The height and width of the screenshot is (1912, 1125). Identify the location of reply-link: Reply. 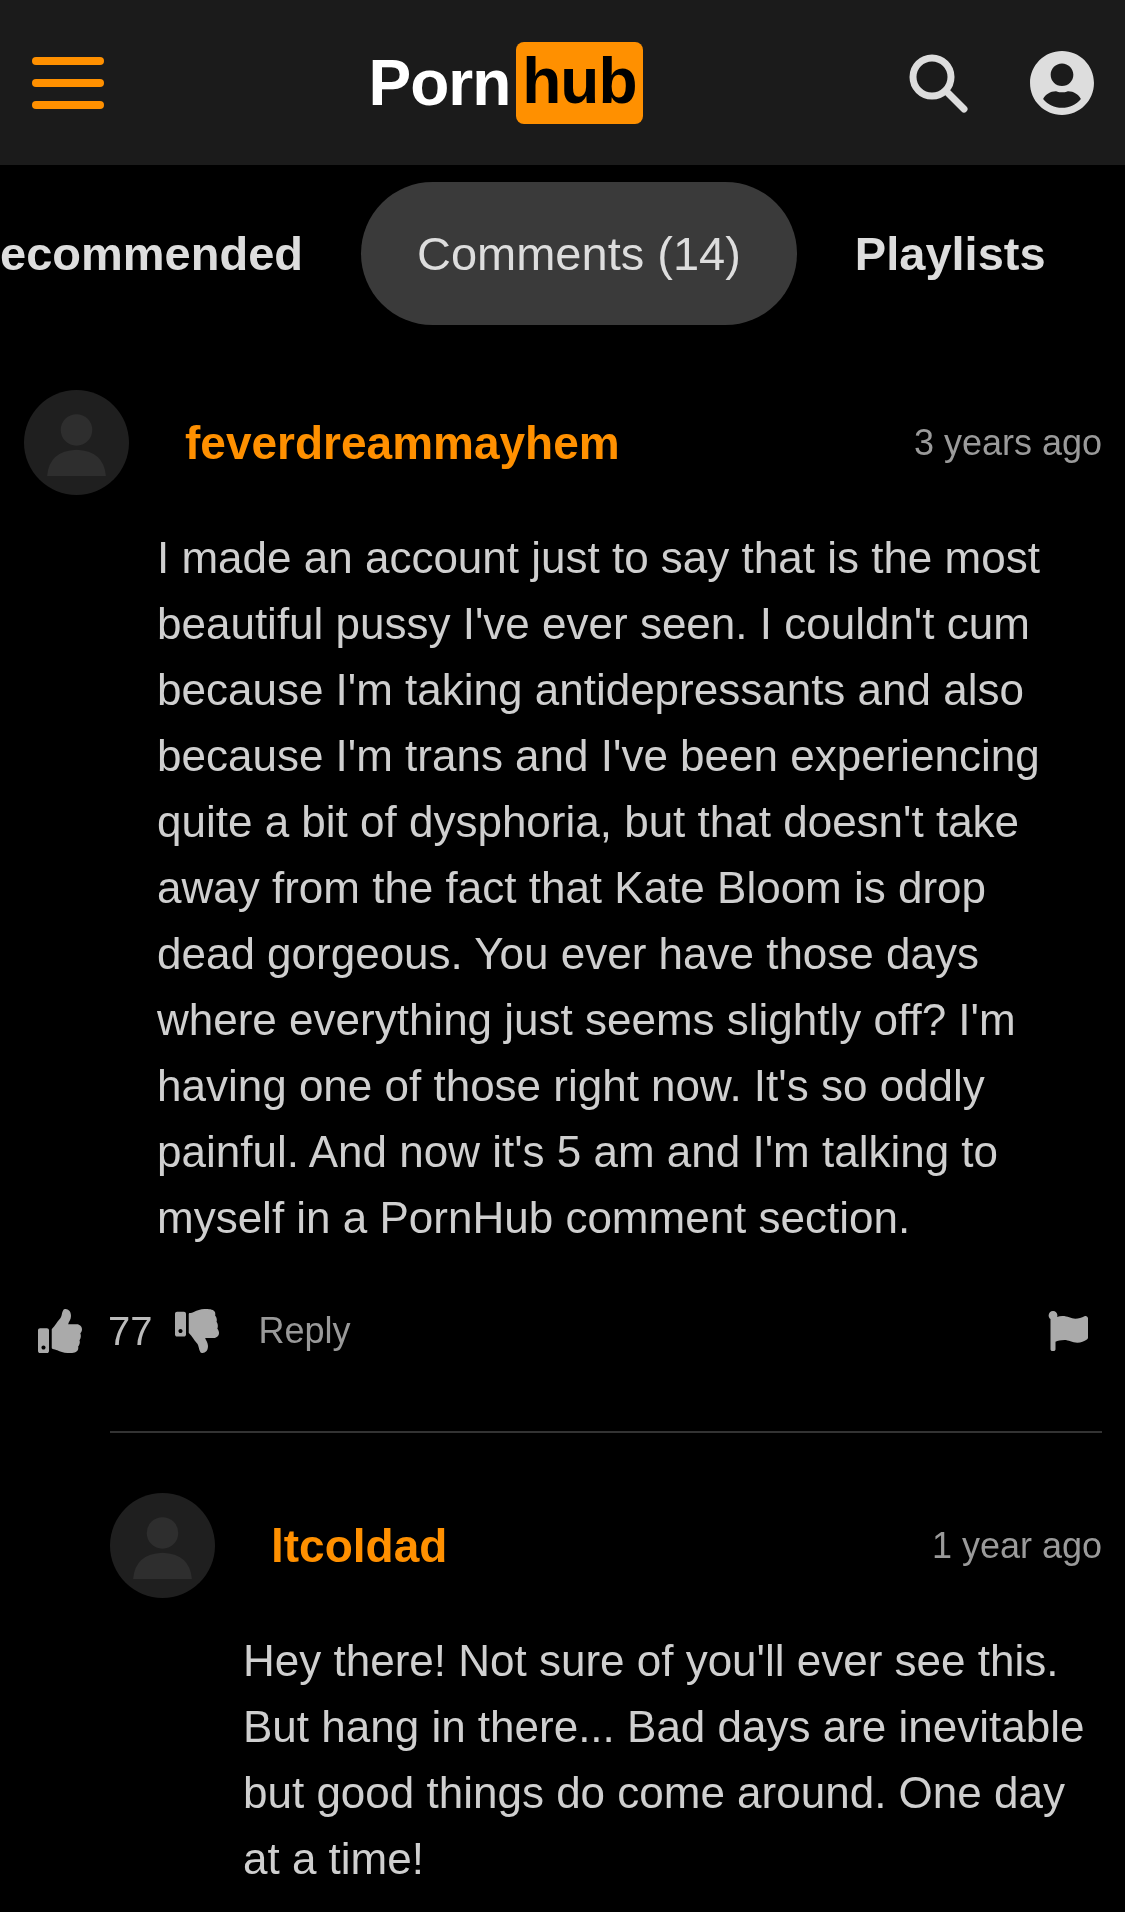
(653, 1331).